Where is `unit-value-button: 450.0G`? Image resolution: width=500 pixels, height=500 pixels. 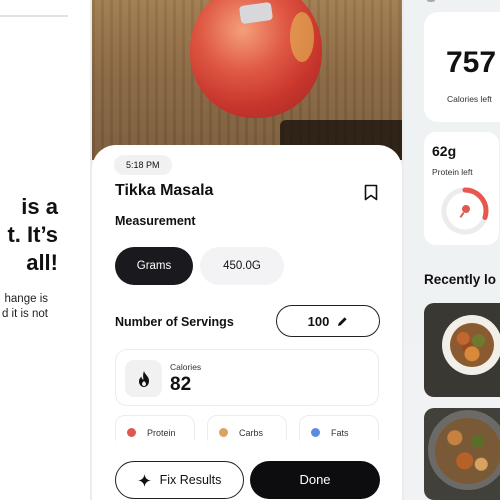 unit-value-button: 450.0G is located at coordinates (242, 266).